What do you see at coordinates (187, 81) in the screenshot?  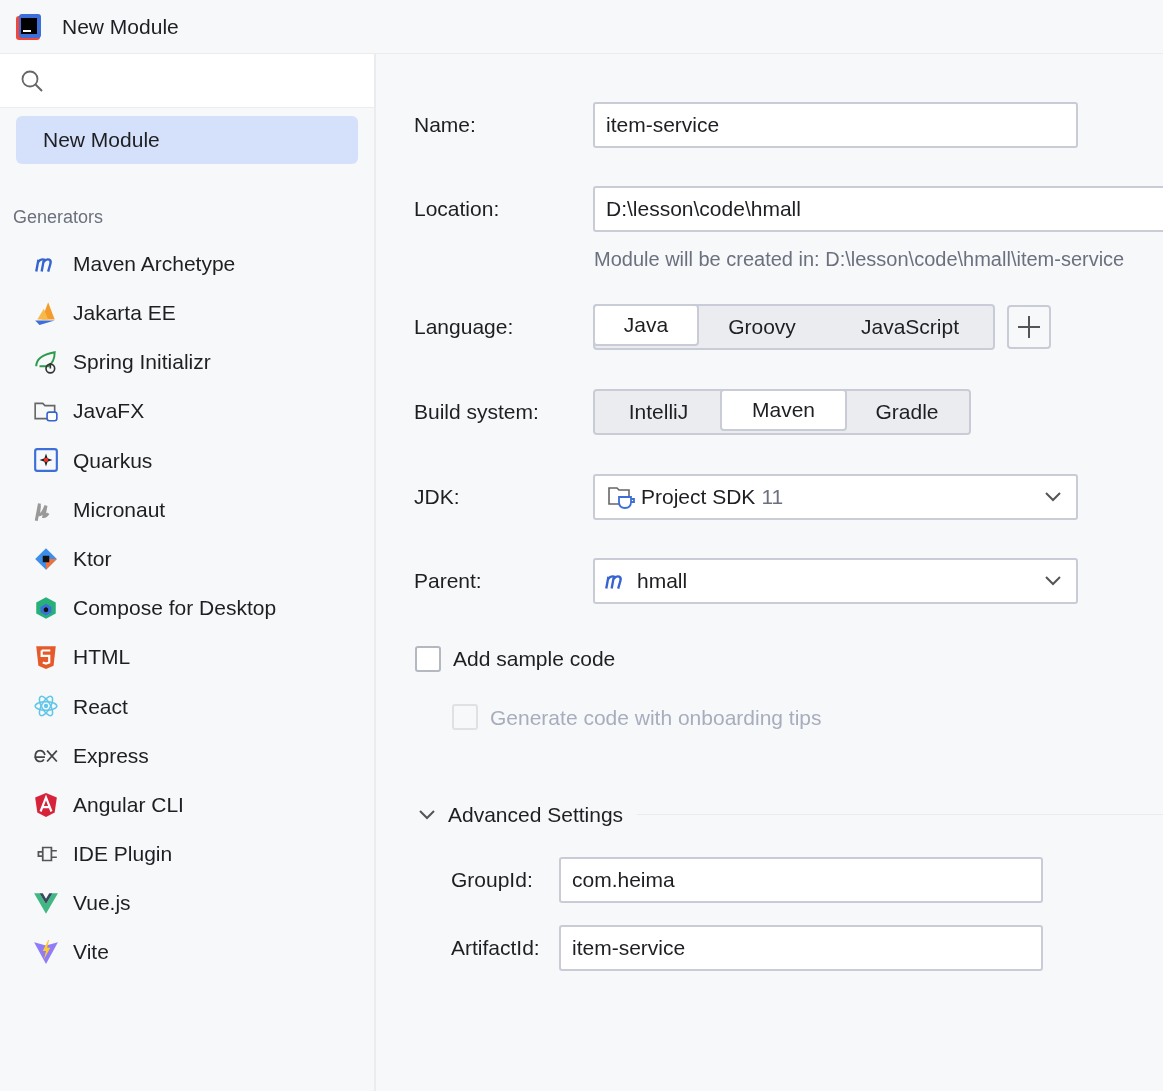 I see `search-field` at bounding box center [187, 81].